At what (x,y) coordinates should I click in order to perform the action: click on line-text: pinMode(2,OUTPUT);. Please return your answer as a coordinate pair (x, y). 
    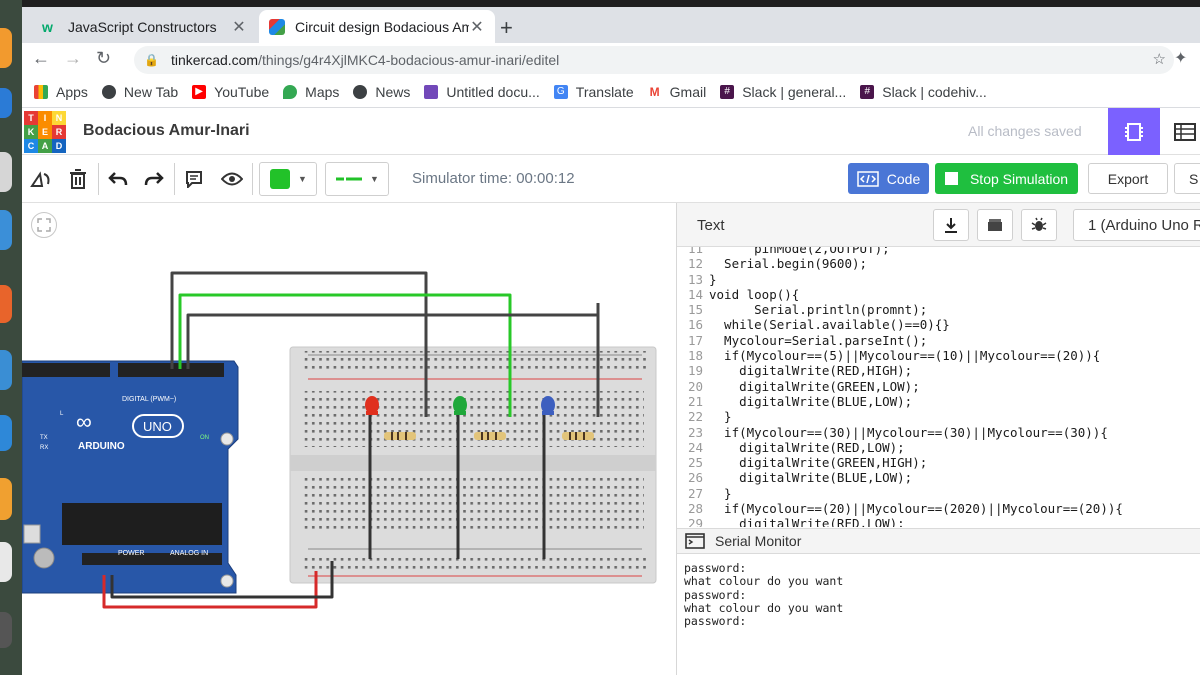
    Looking at the image, I should click on (799, 251).